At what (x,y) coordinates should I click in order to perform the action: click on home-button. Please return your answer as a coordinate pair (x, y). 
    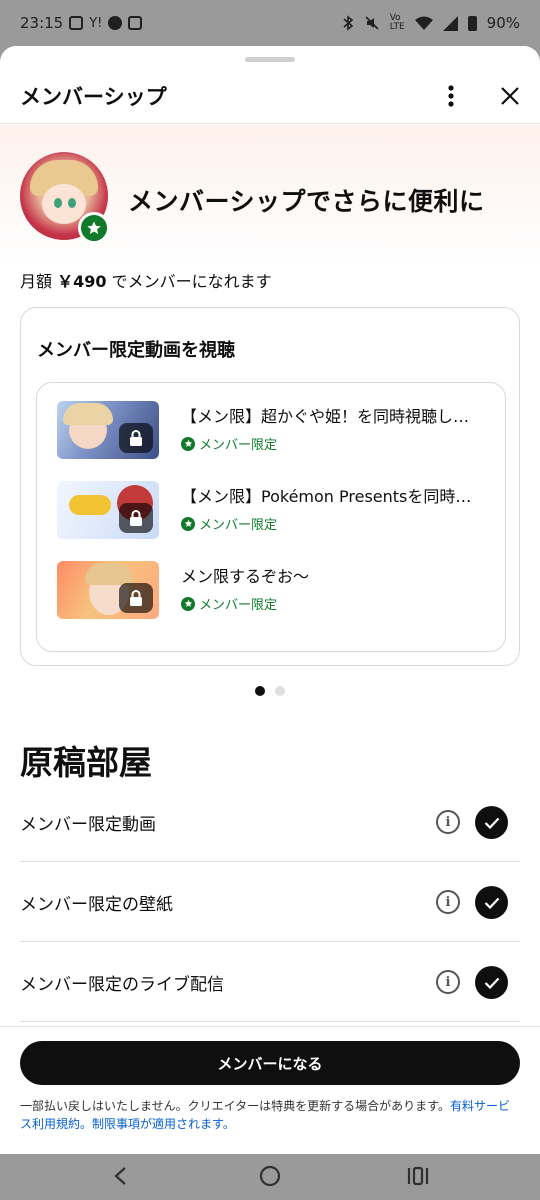
    Looking at the image, I should click on (270, 1176).